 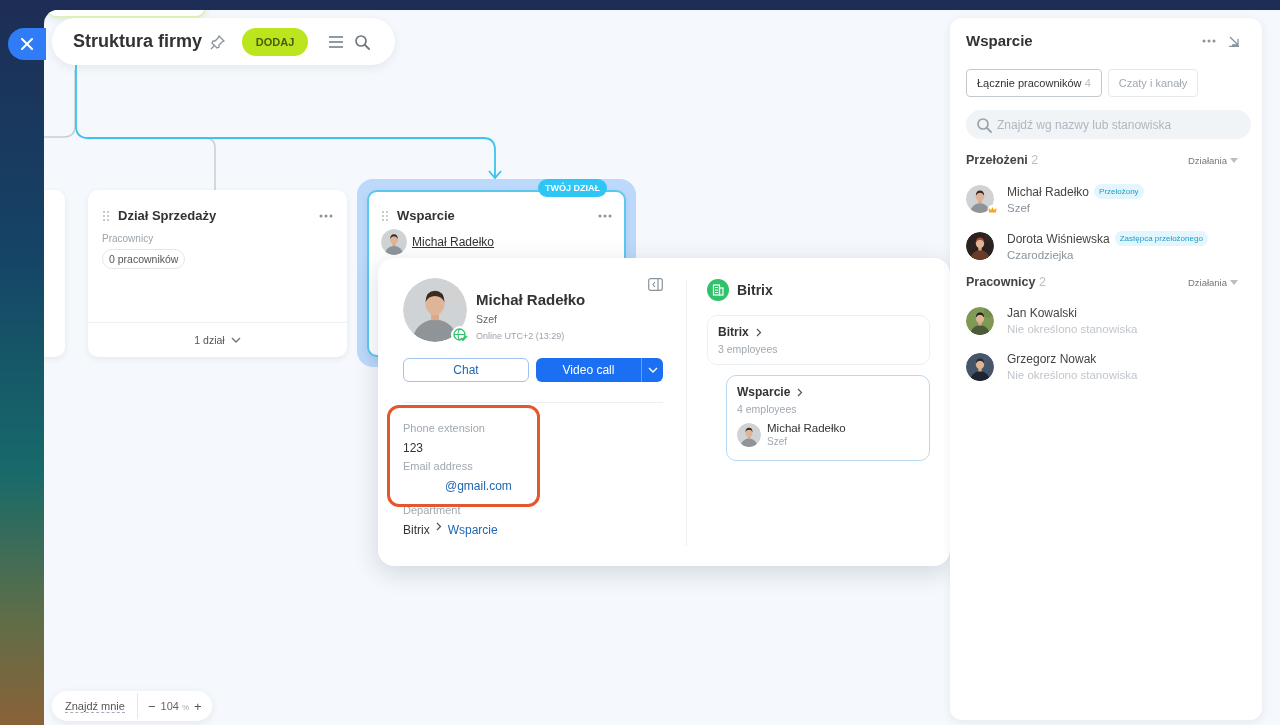 What do you see at coordinates (1052, 359) in the screenshot?
I see `person-name: Grzegorz Nowak` at bounding box center [1052, 359].